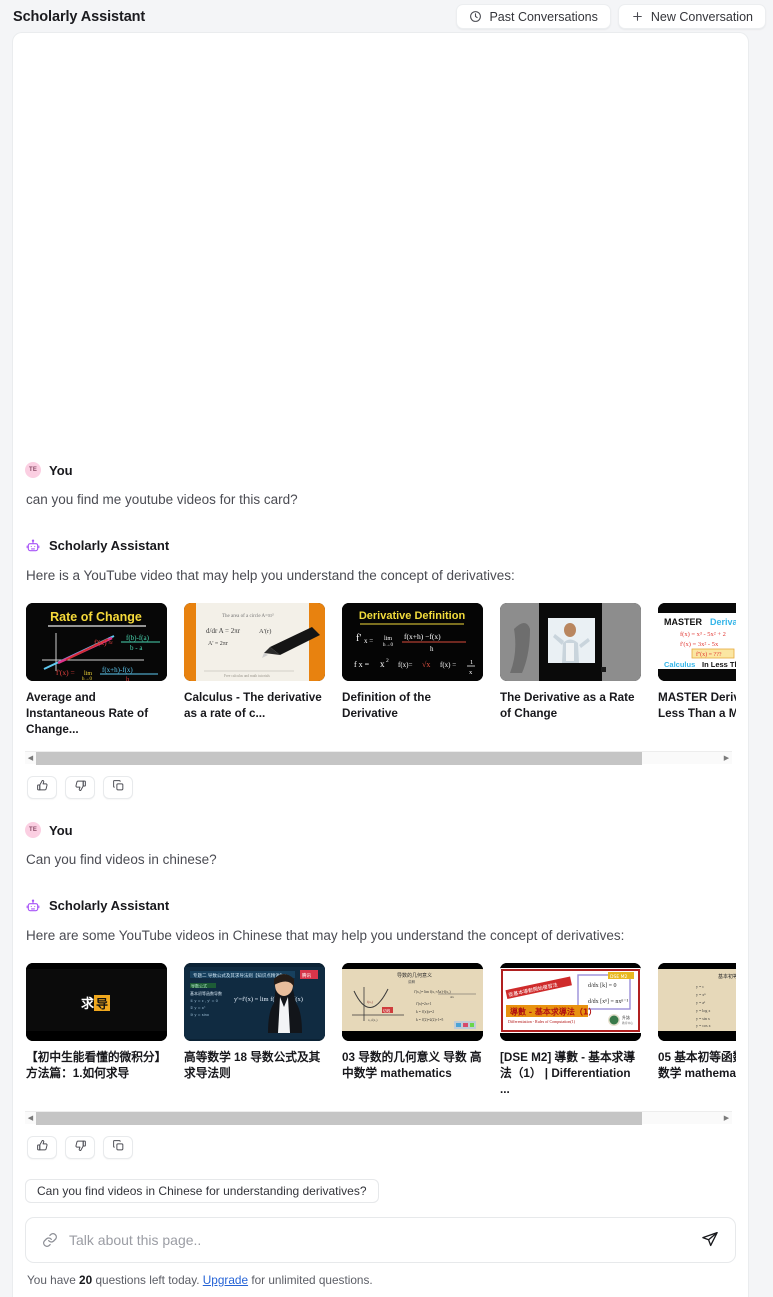 Image resolution: width=773 pixels, height=1297 pixels. I want to click on message-author: Scholarly Assistant, so click(109, 906).